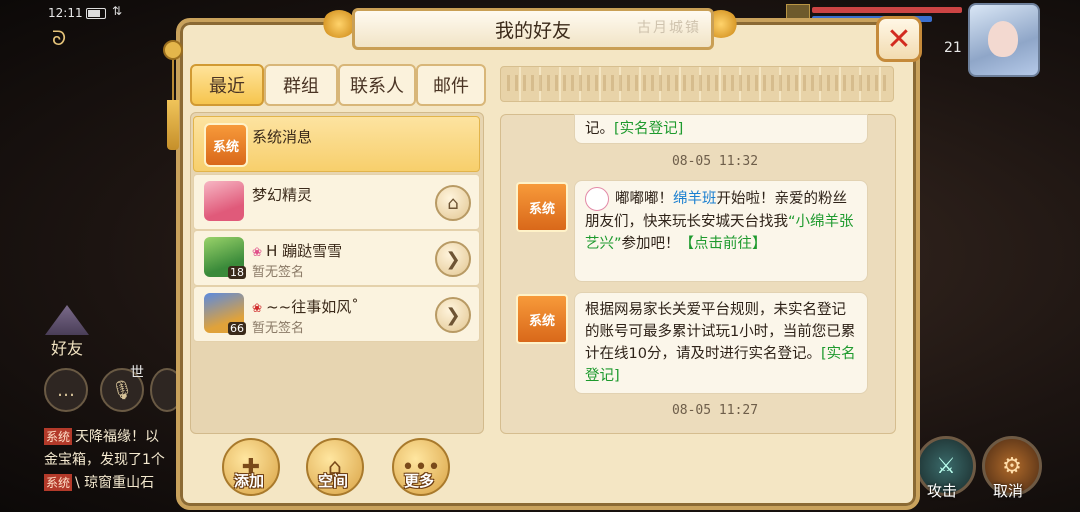  Describe the element at coordinates (721, 129) in the screenshot. I see `message-bubble: 记。[实名登记]` at that location.